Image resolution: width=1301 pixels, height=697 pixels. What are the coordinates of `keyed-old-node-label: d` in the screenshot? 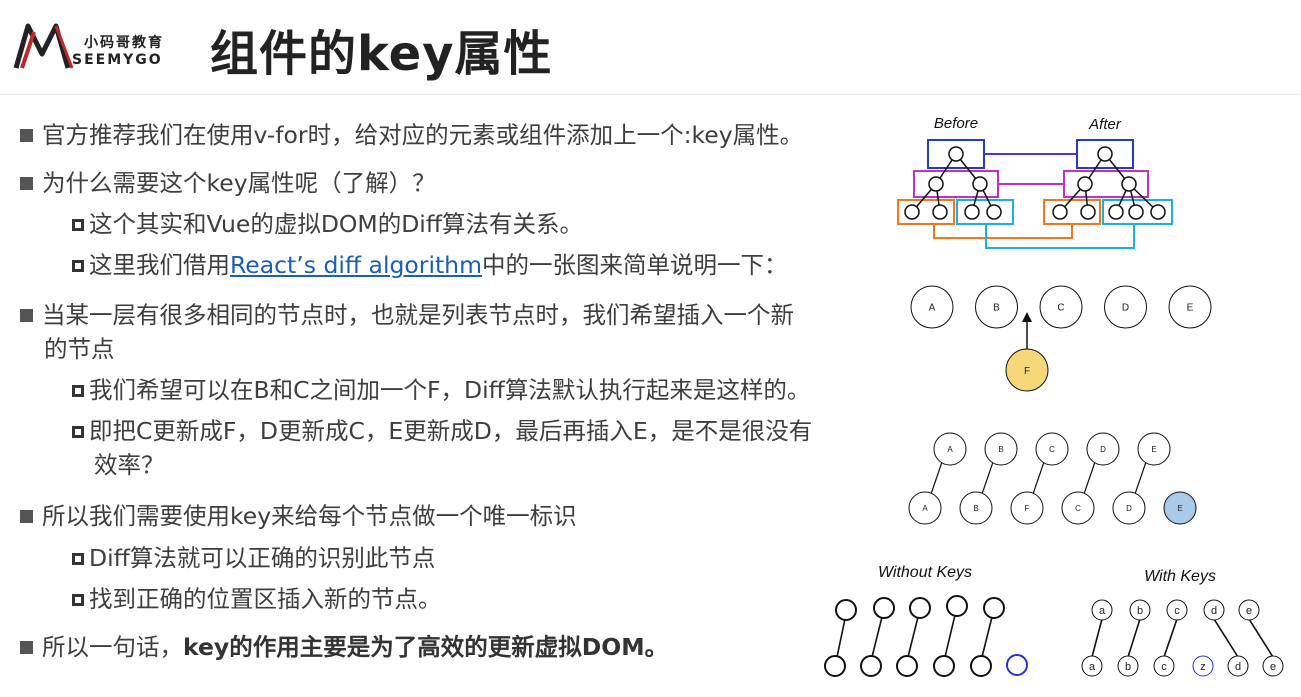 It's located at (1214, 611).